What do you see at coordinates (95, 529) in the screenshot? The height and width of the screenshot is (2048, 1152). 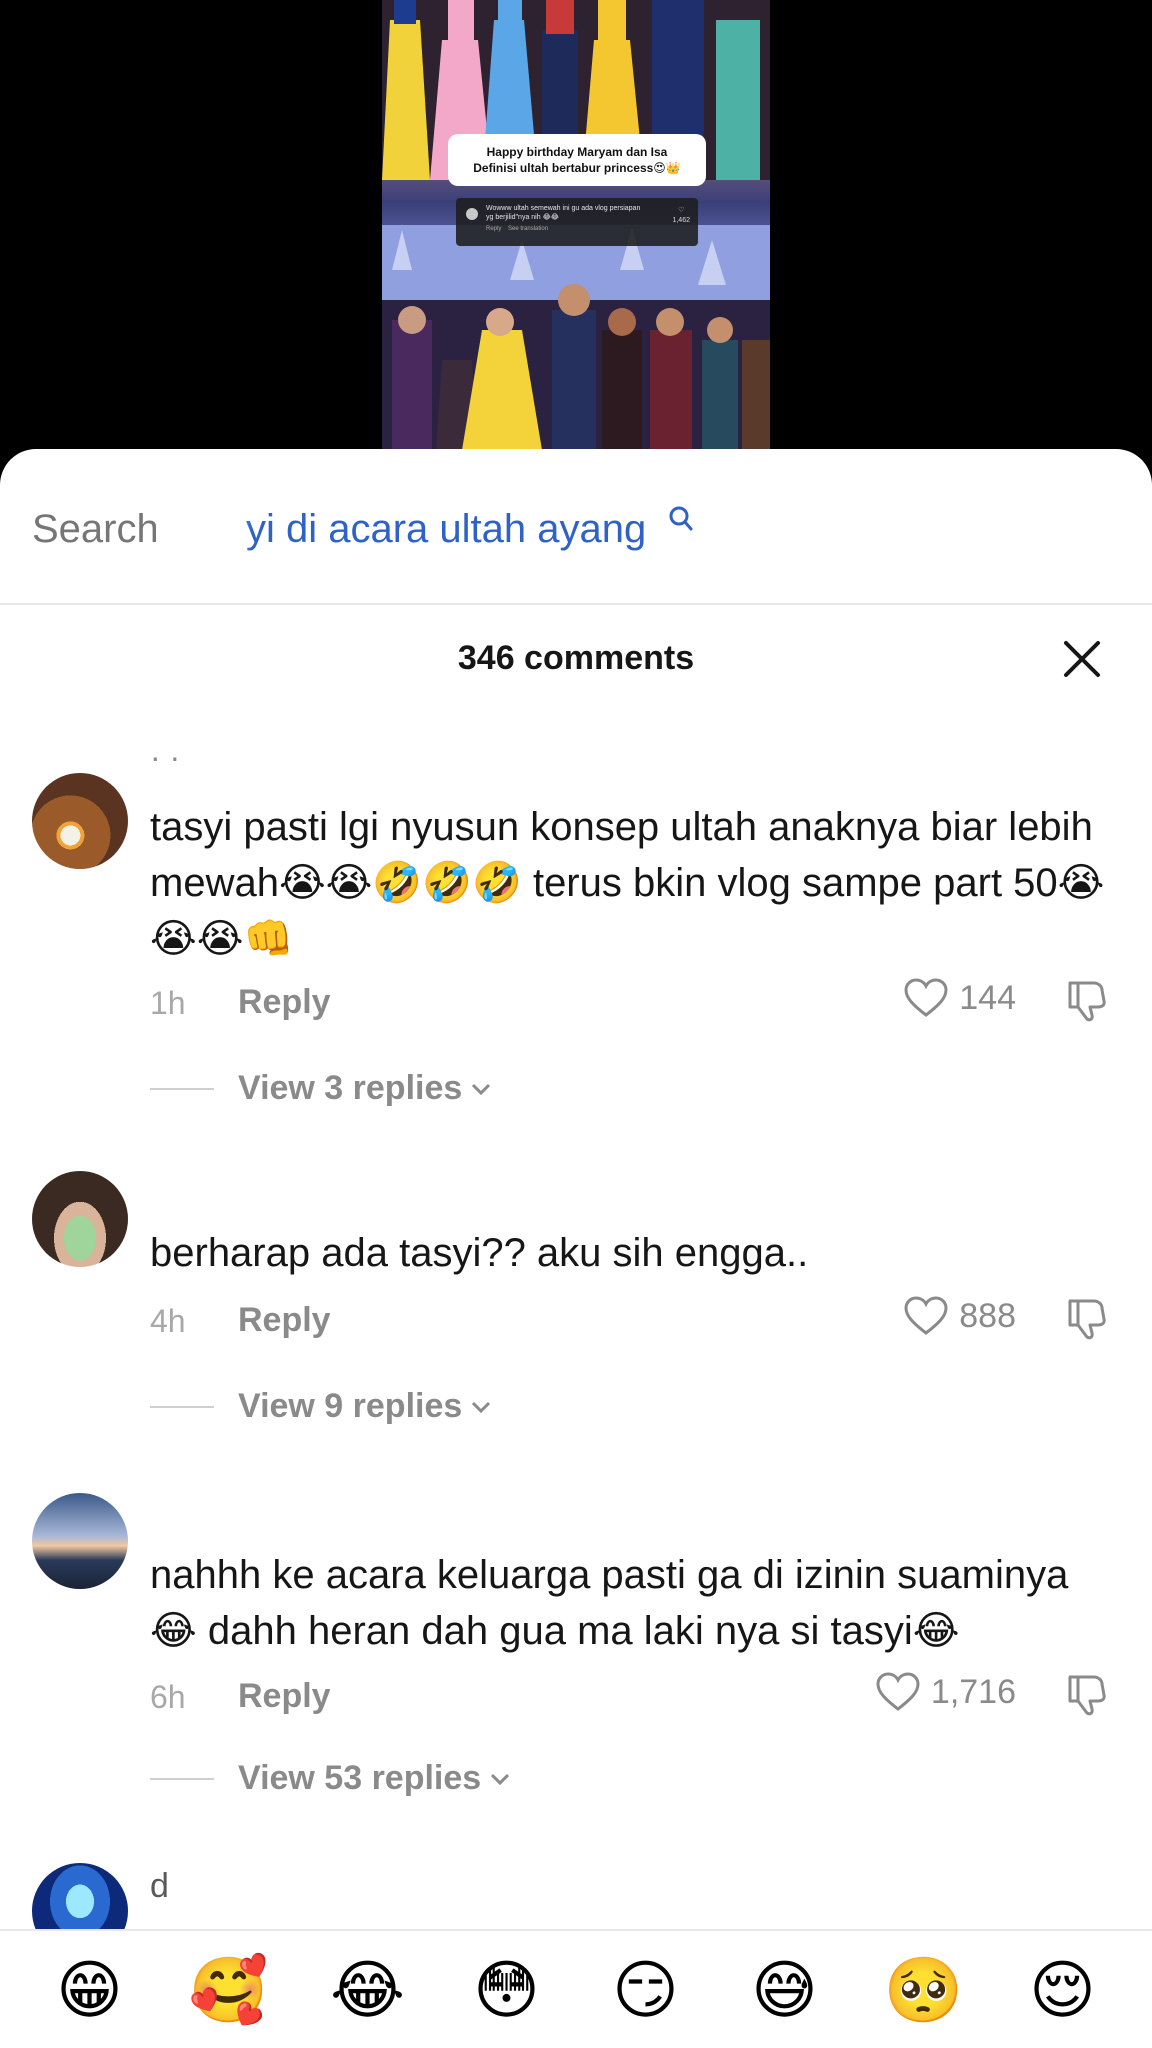 I see `search-label: Search` at bounding box center [95, 529].